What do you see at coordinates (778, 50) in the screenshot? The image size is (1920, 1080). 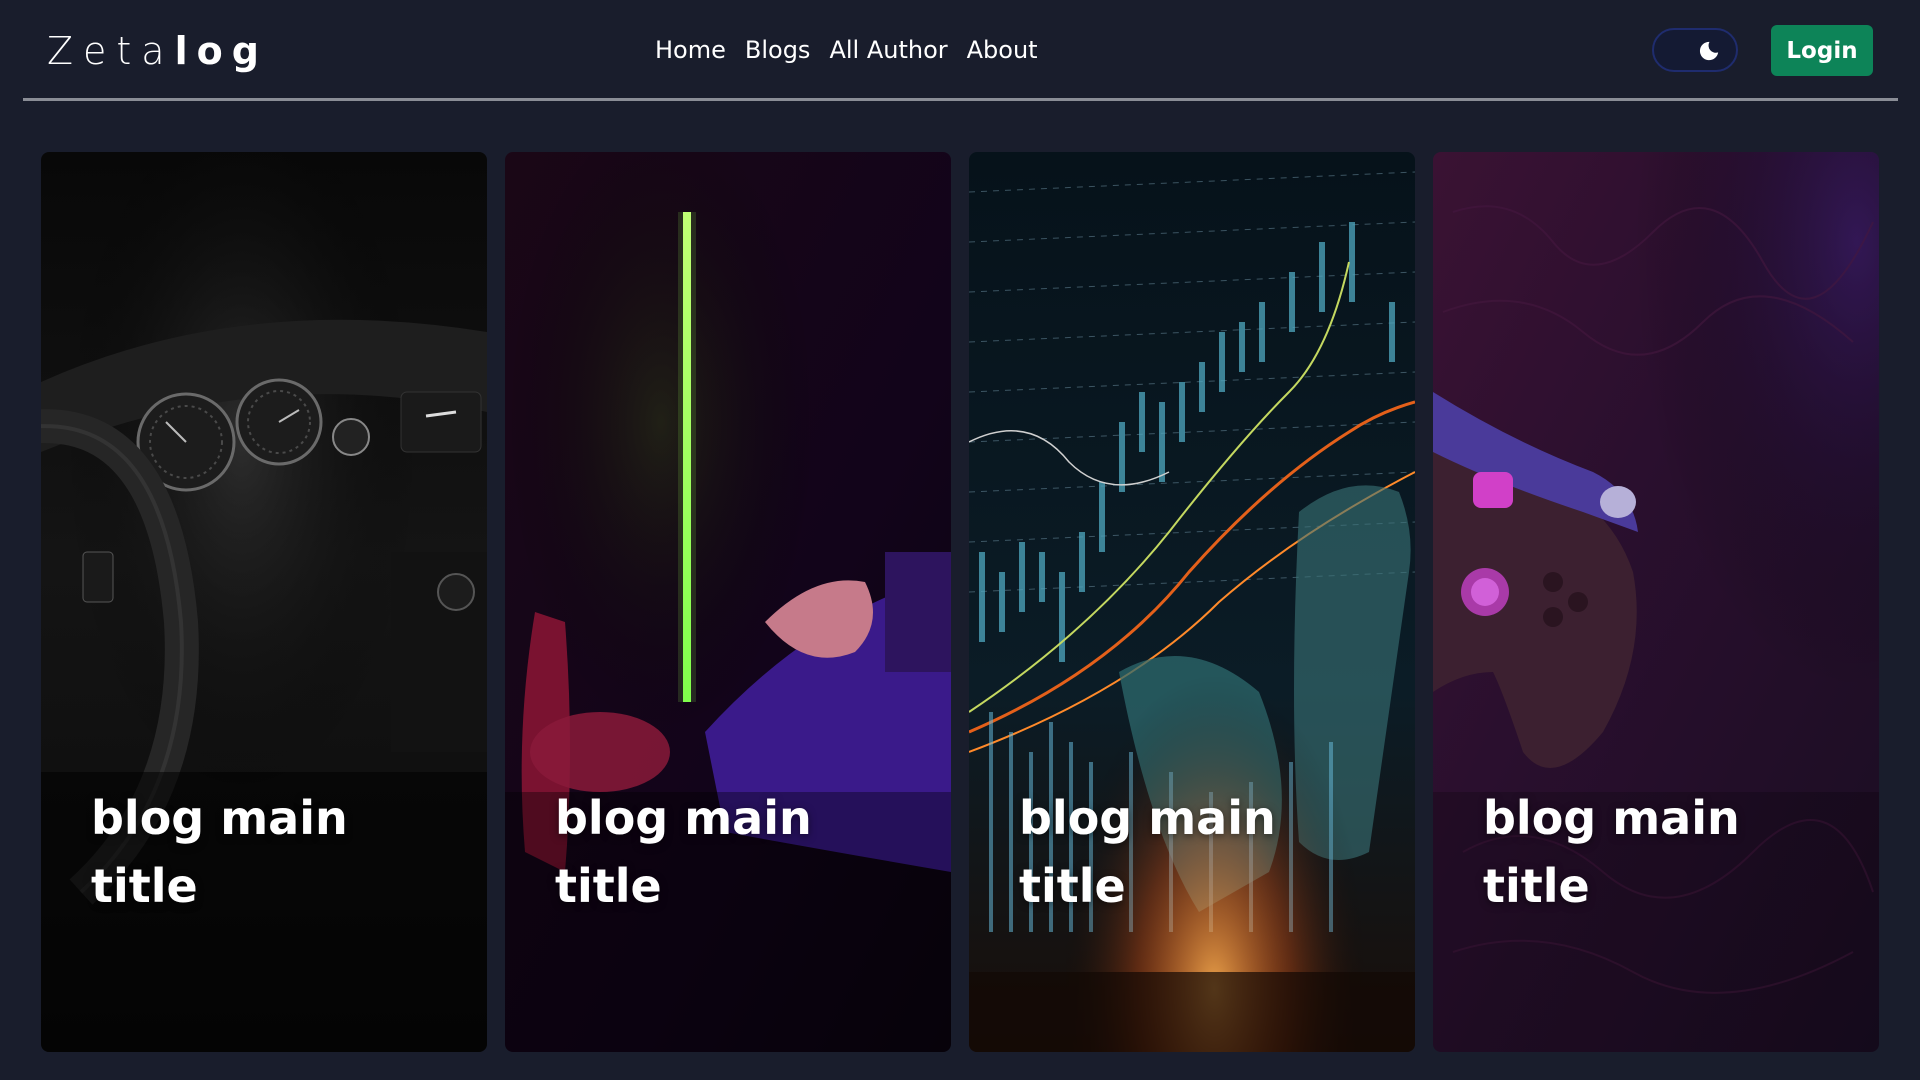 I see `nav-link-blogs: Blogs` at bounding box center [778, 50].